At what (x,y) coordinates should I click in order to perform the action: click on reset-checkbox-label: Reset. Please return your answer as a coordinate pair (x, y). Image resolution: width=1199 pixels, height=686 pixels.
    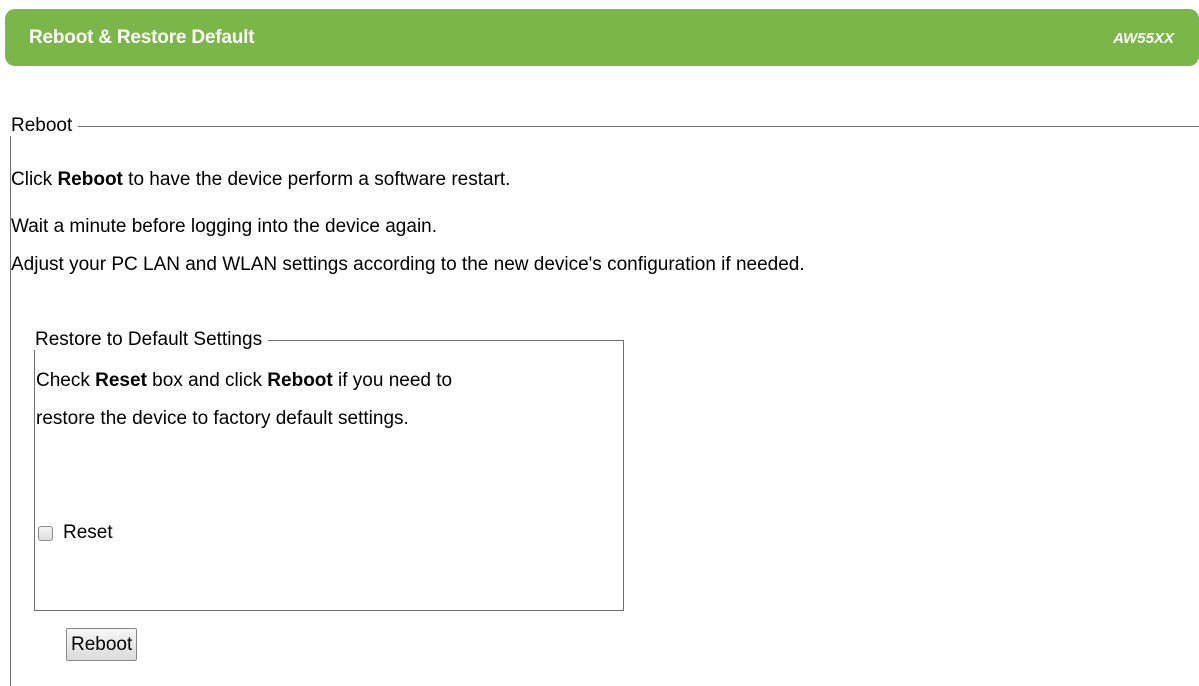
    Looking at the image, I should click on (88, 532).